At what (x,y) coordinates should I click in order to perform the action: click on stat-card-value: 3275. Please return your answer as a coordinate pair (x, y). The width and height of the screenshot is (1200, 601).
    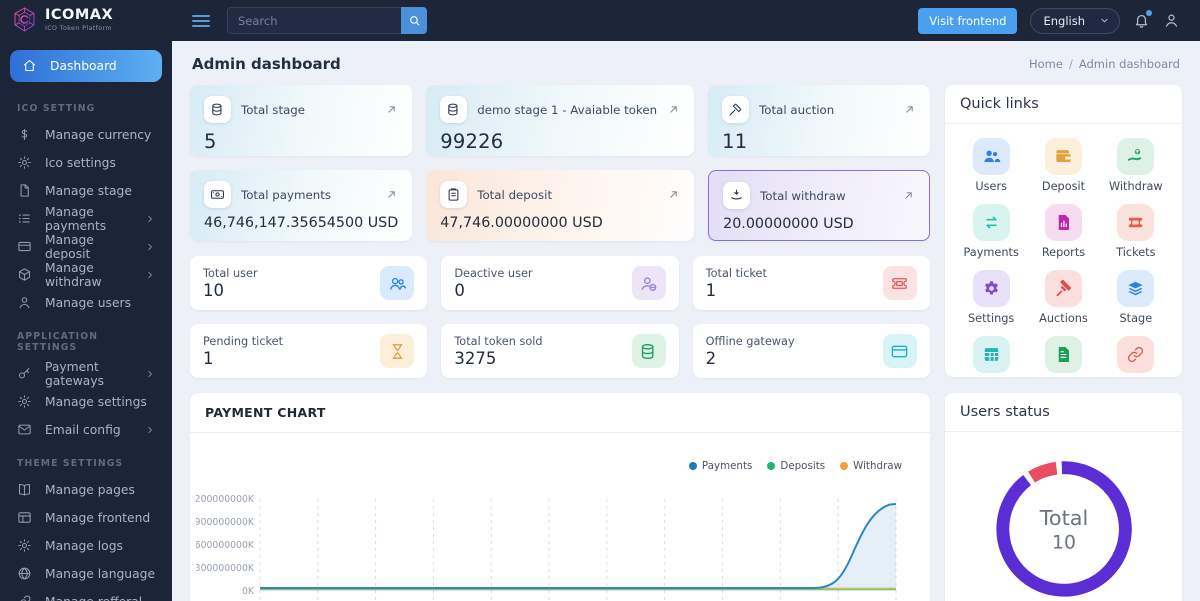
    Looking at the image, I should click on (475, 358).